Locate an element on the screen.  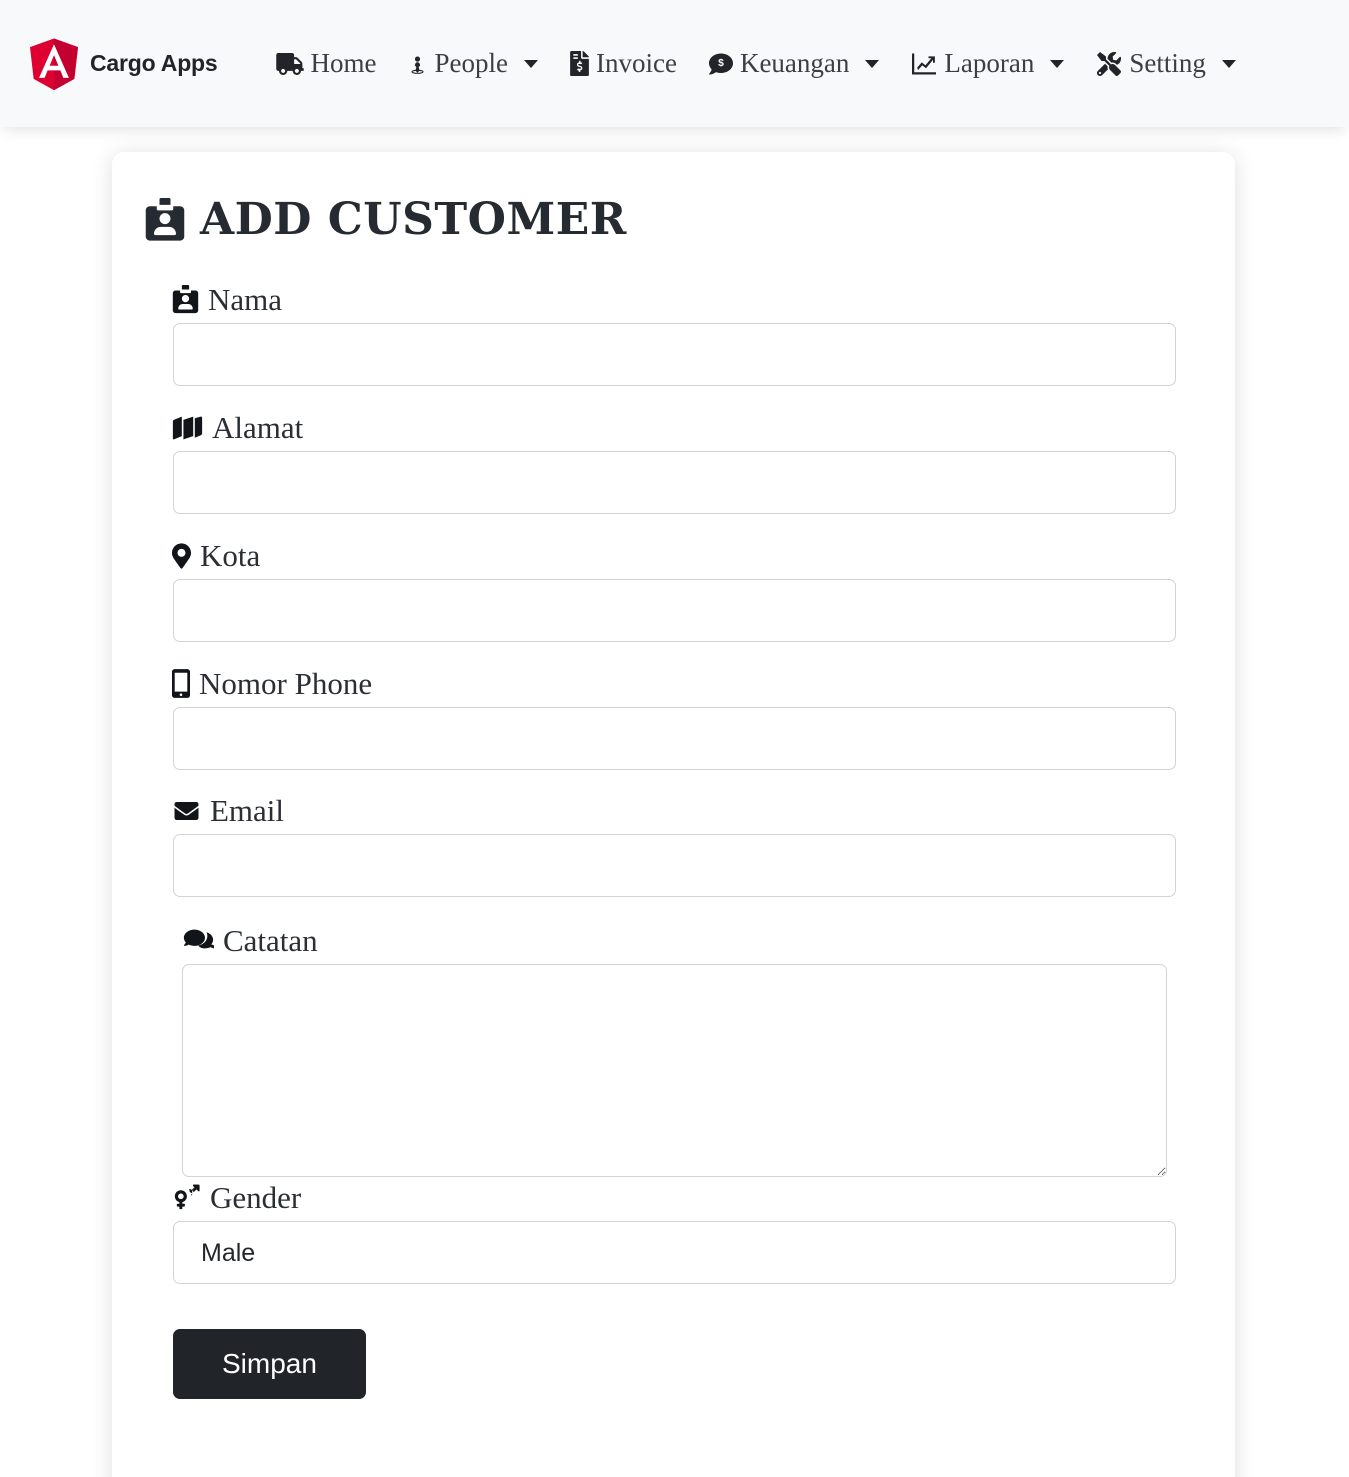
label-catatan-text: Catatan is located at coordinates (270, 940).